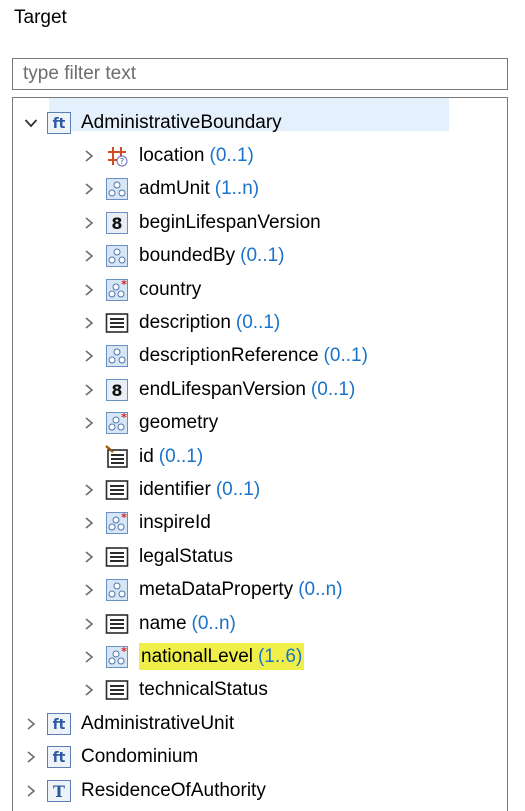 The height and width of the screenshot is (811, 525). What do you see at coordinates (140, 289) in the screenshot?
I see `tree-item-country: * country` at bounding box center [140, 289].